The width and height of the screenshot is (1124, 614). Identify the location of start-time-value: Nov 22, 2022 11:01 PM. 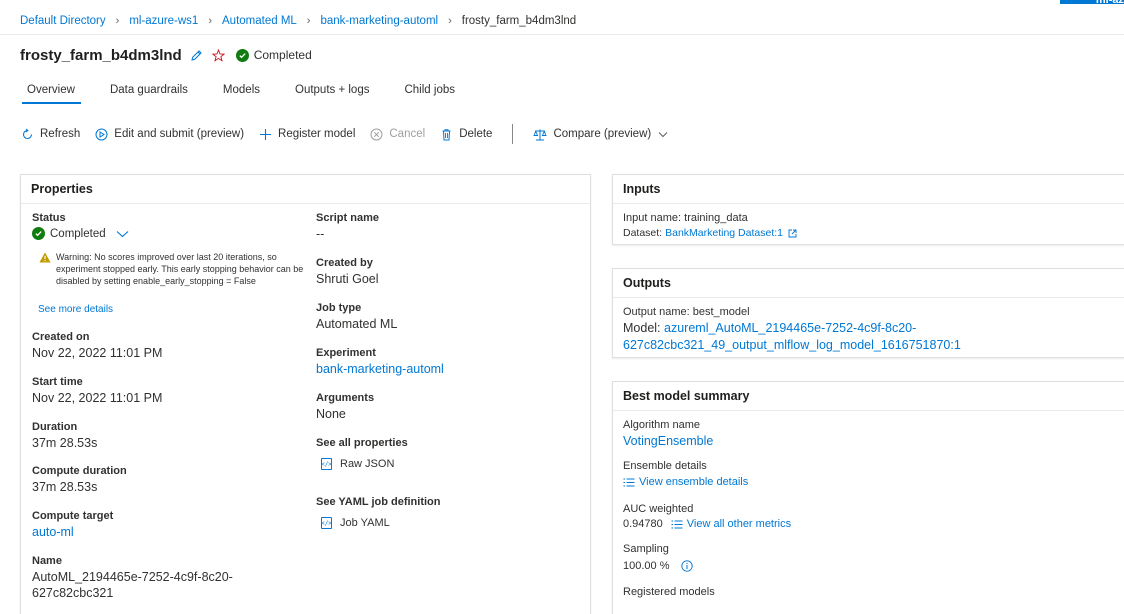
(97, 398).